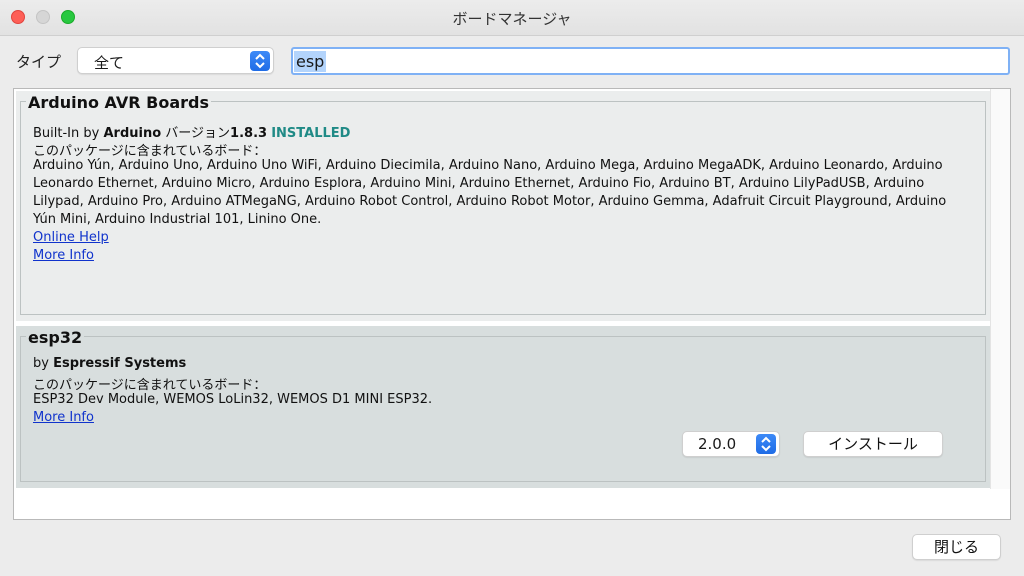 This screenshot has width=1024, height=576. I want to click on board-byline: by Espressif Systems, so click(110, 363).